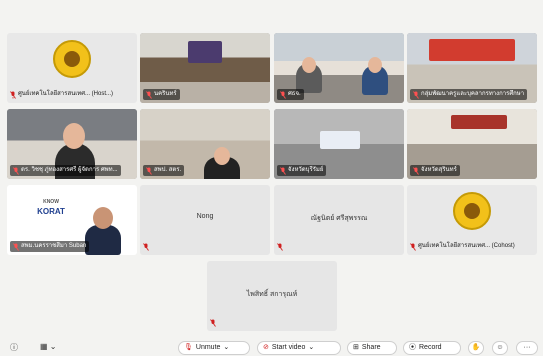 This screenshot has height=356, width=543. What do you see at coordinates (205, 216) in the screenshot?
I see `participant-name-center: Nong` at bounding box center [205, 216].